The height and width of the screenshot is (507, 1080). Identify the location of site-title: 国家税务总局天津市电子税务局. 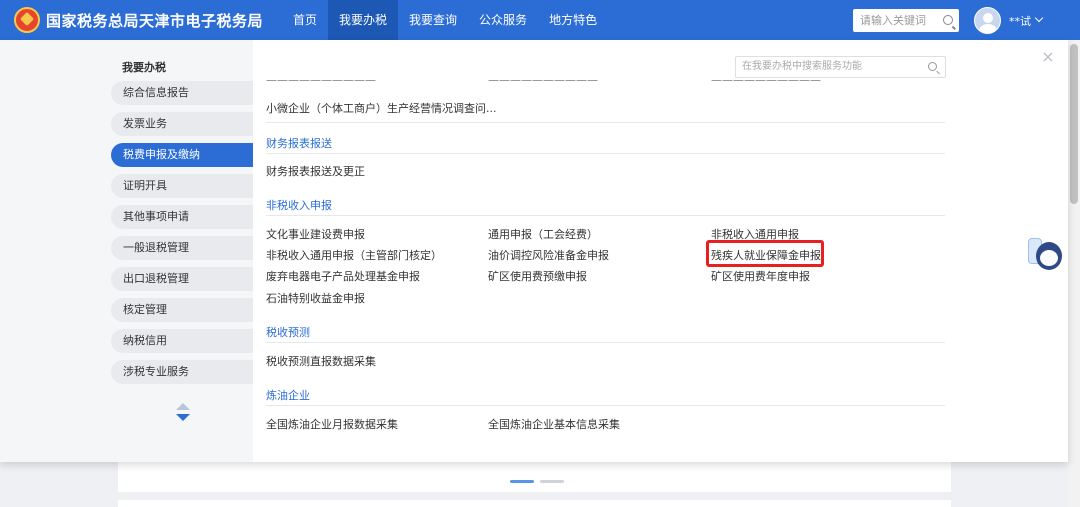
(155, 21).